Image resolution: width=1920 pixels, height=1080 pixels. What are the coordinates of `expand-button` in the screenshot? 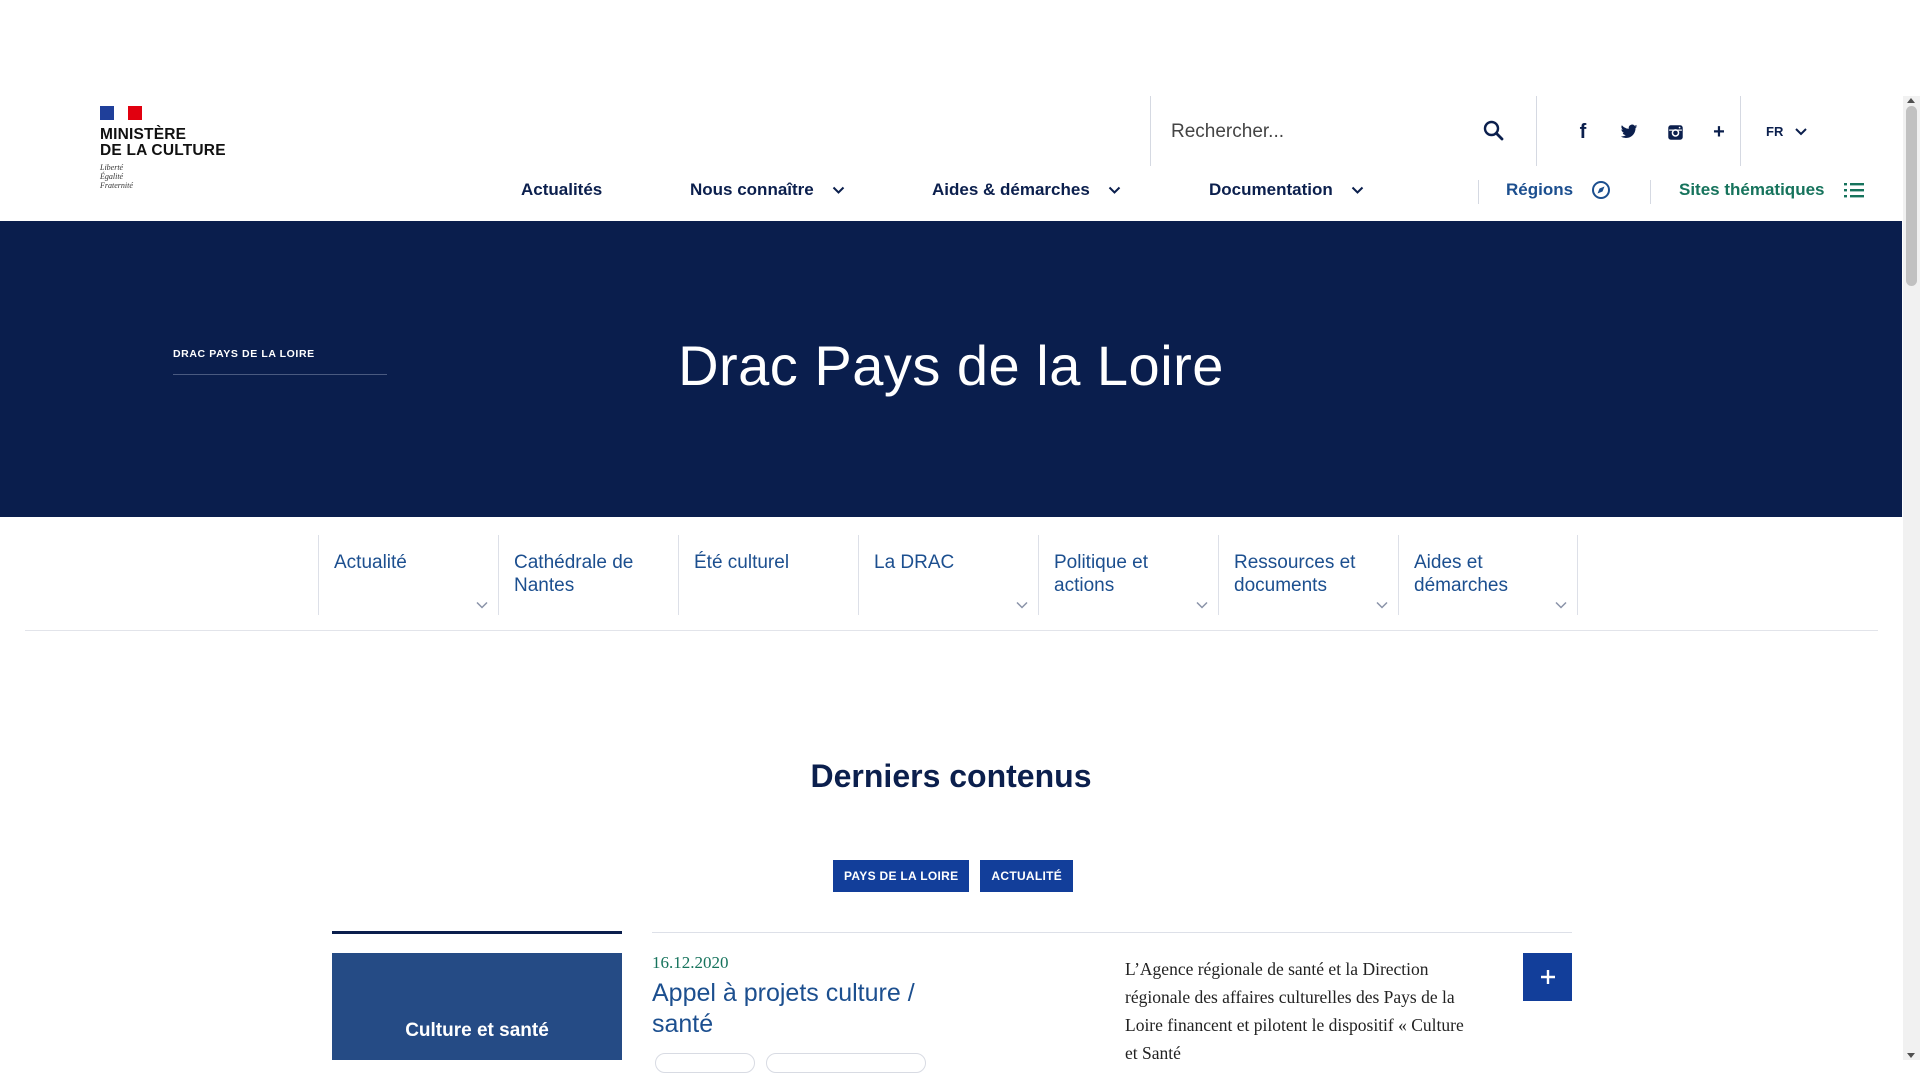 It's located at (1547, 977).